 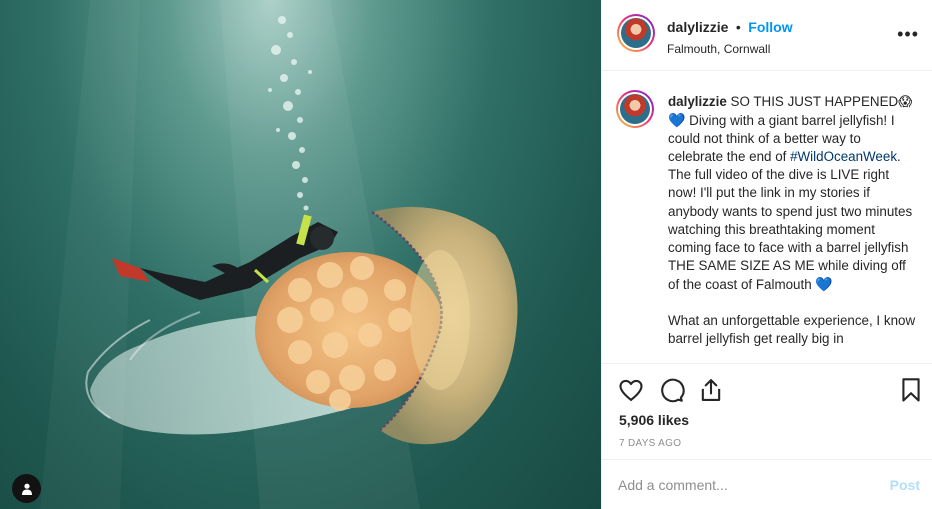 I want to click on share-icon, so click(x=711, y=390).